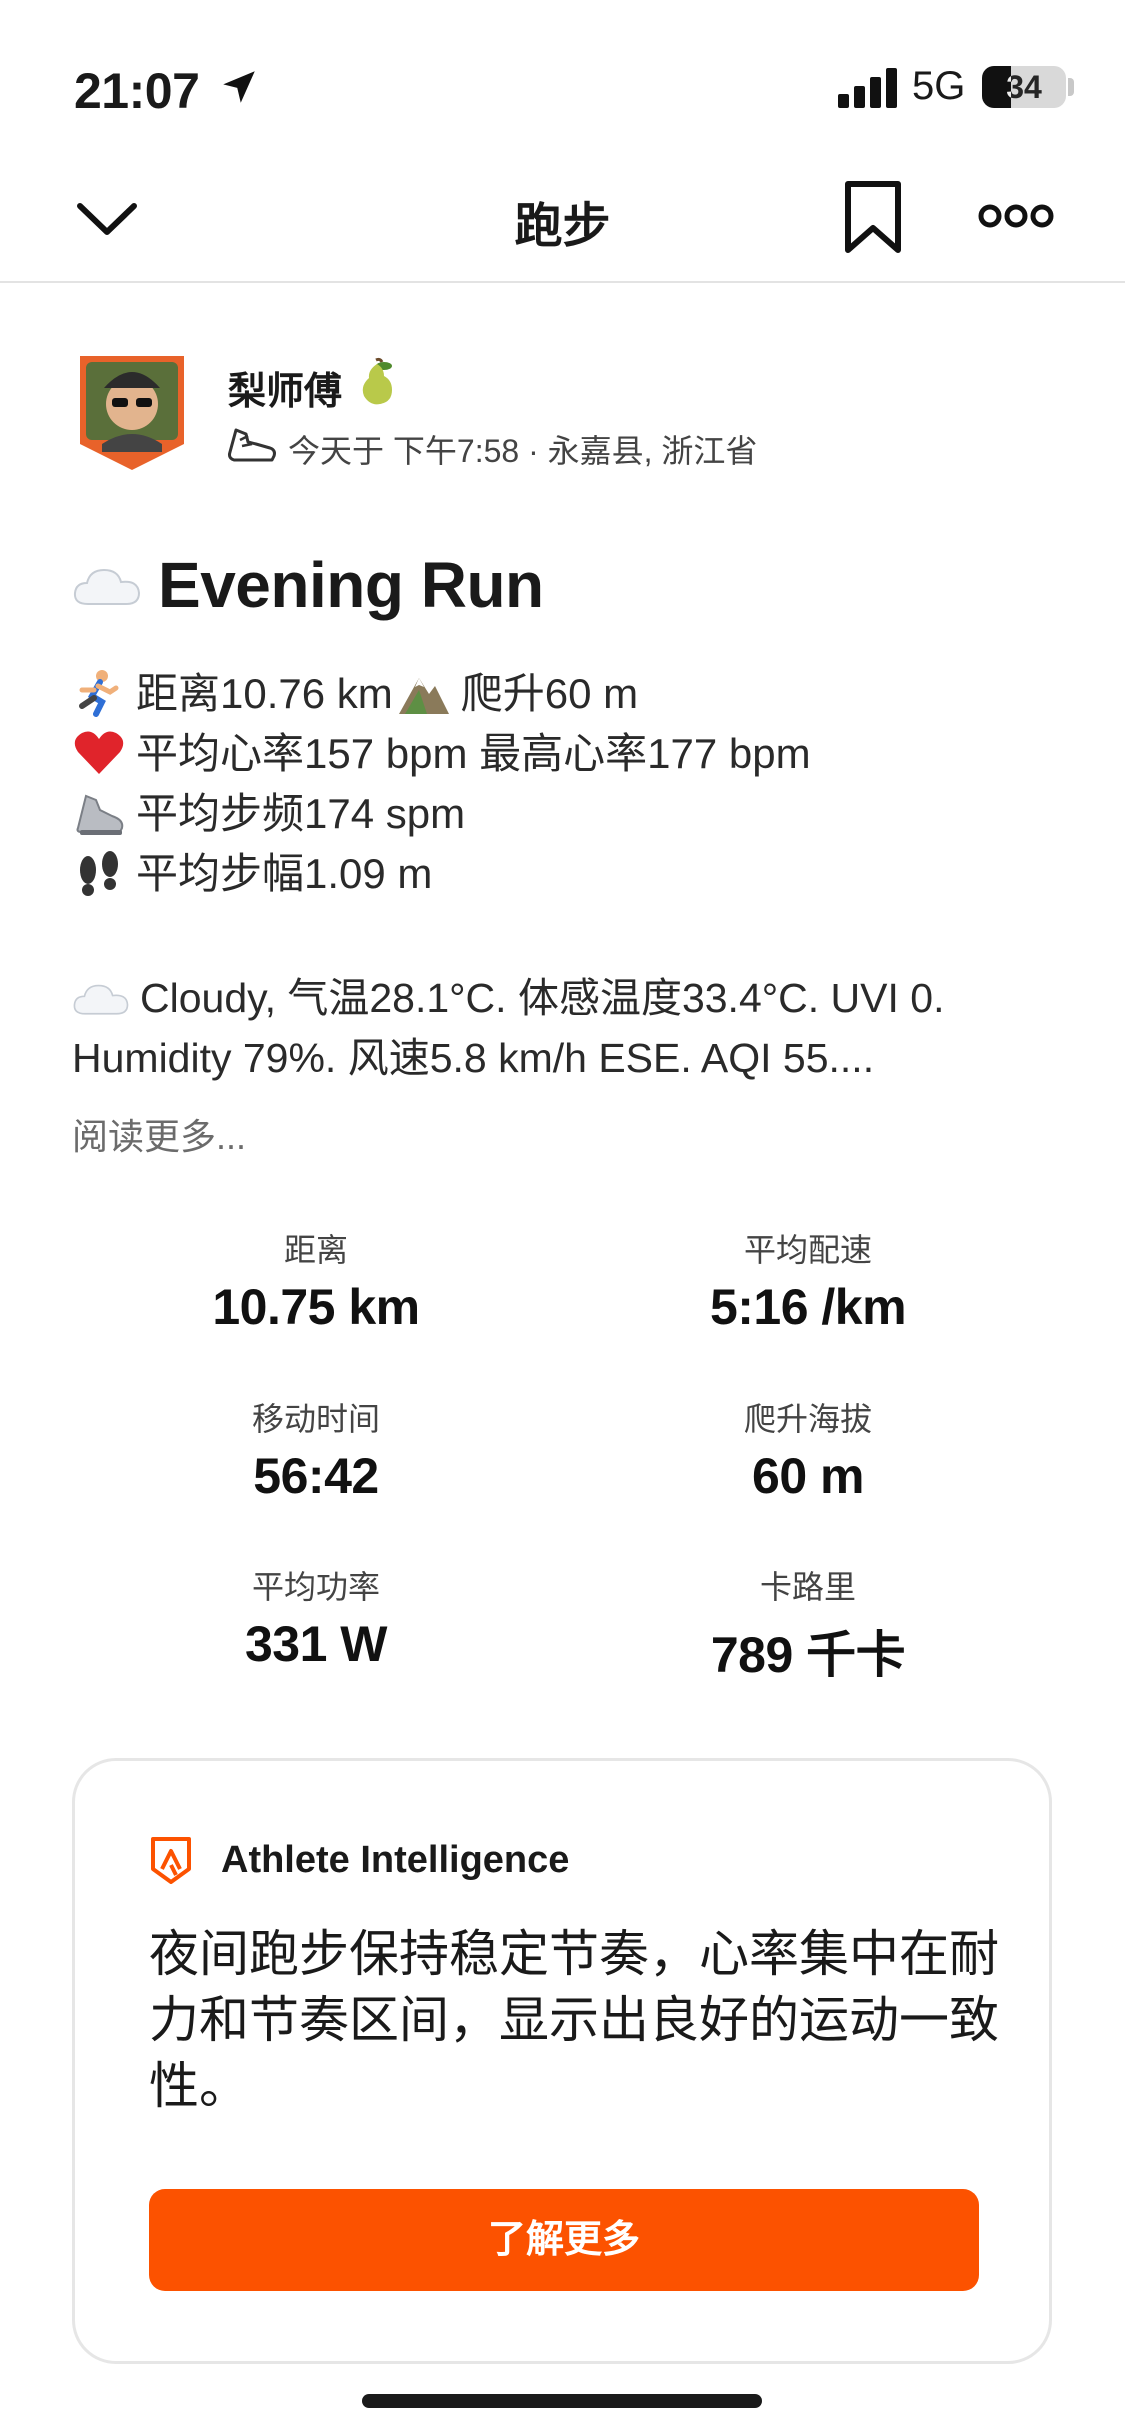 The image size is (1125, 2436). What do you see at coordinates (574, 2020) in the screenshot?
I see `athlete-intelligence-summary: 夜间跑步保持稳定节奏，心率集中在耐力和节奏区间，显示出良好的运动一致性。` at bounding box center [574, 2020].